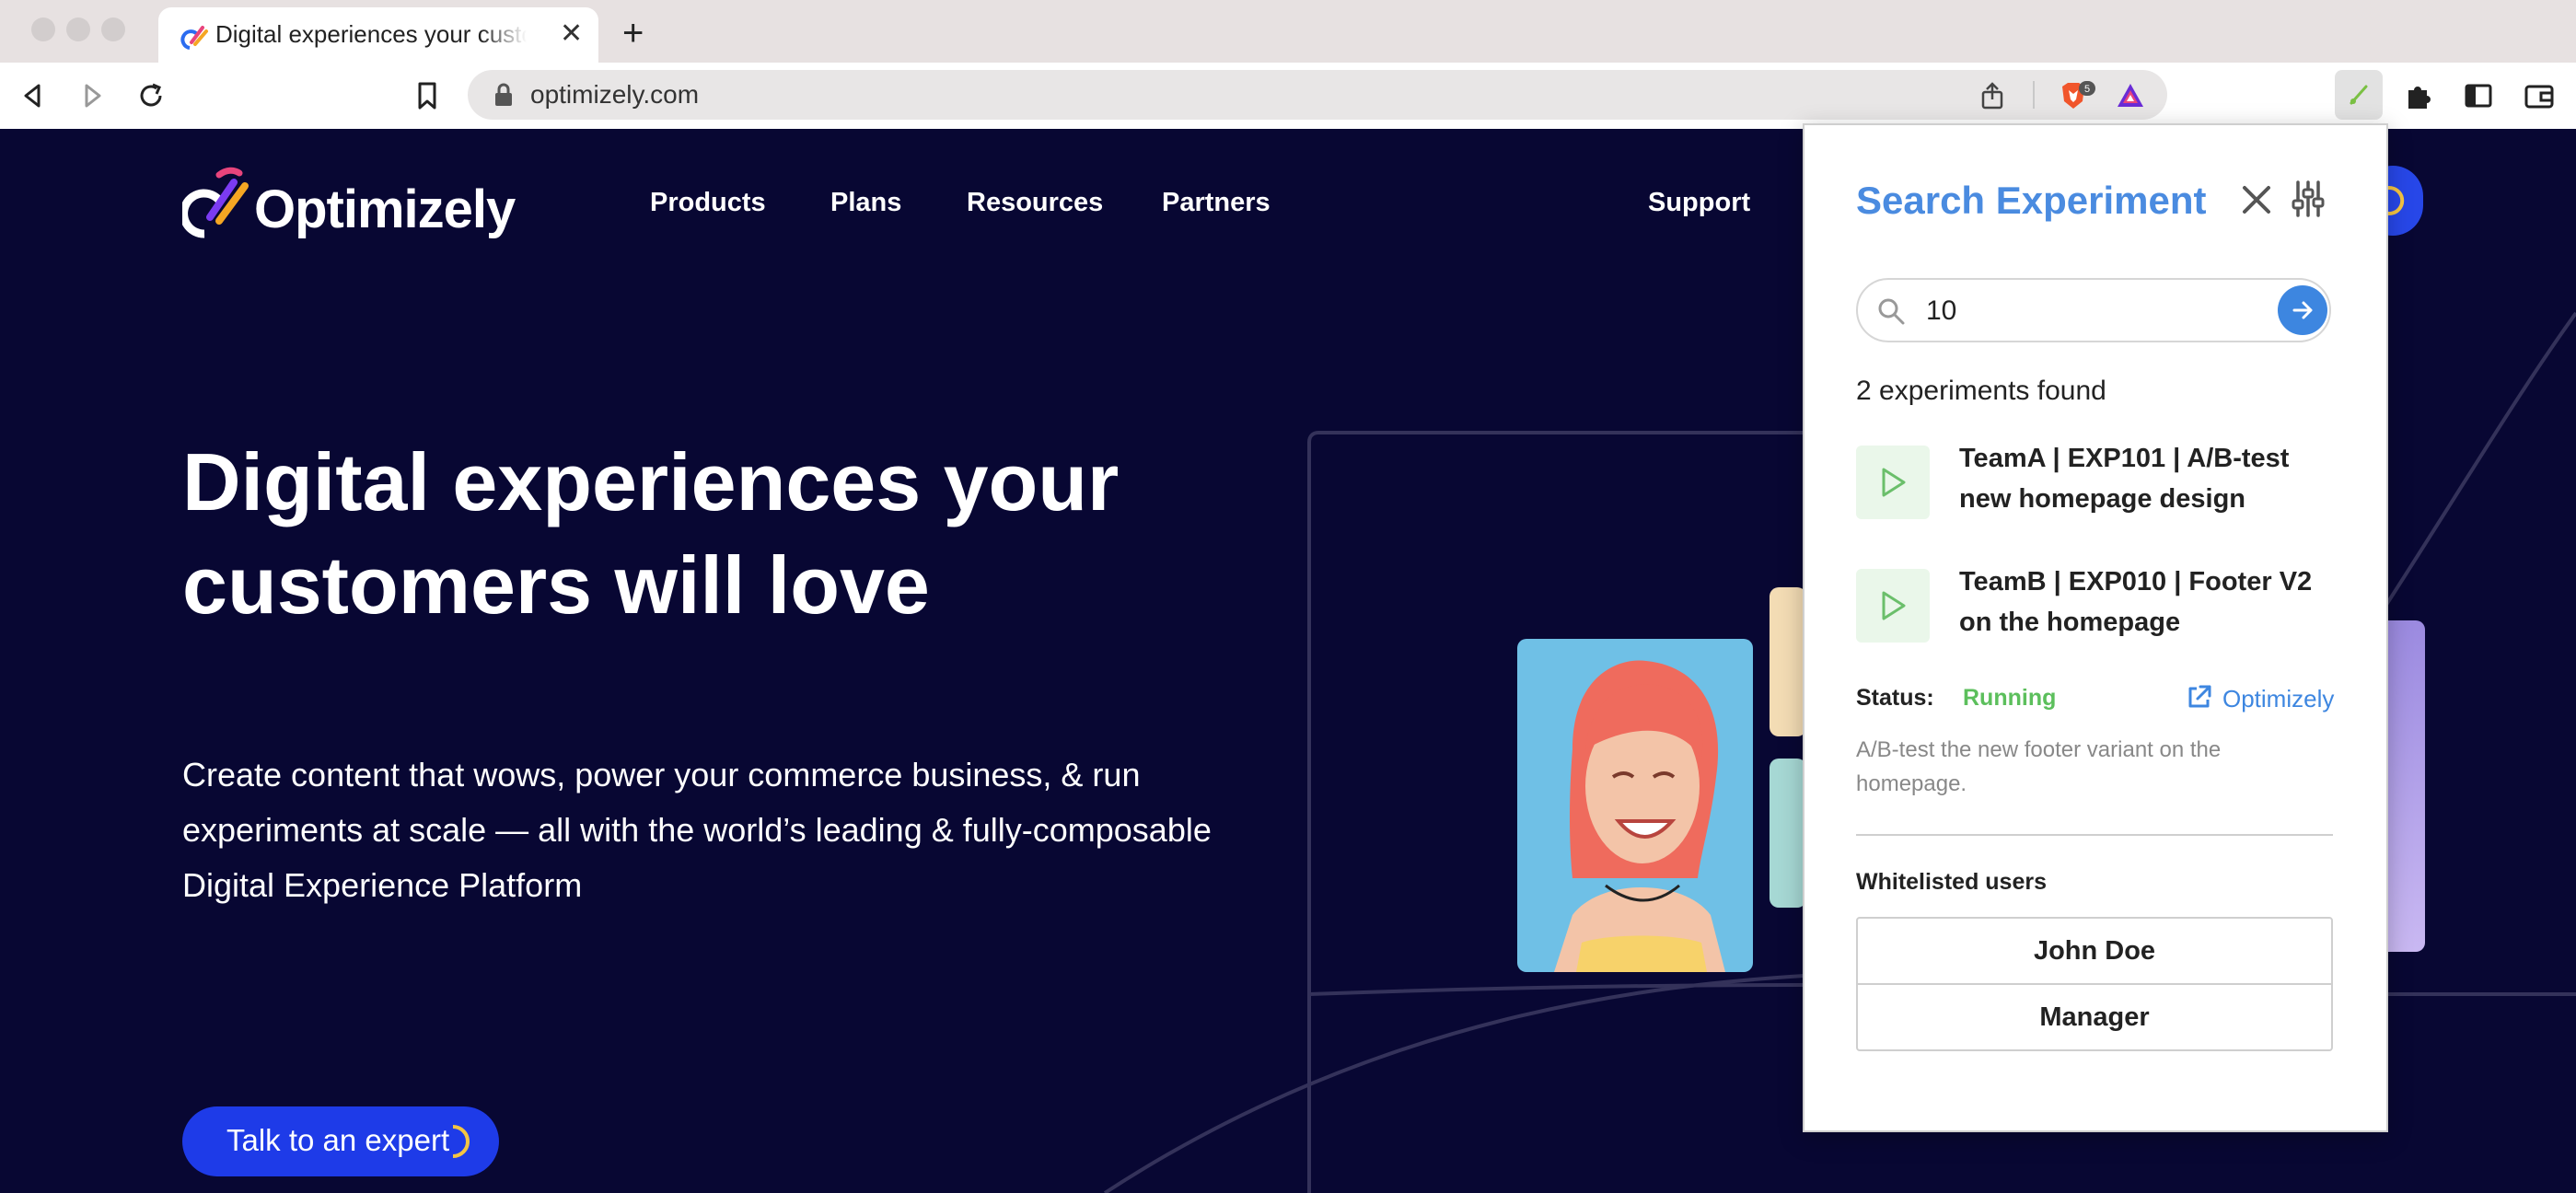  Describe the element at coordinates (2077, 95) in the screenshot. I see `brave-shields-icon: 5` at that location.